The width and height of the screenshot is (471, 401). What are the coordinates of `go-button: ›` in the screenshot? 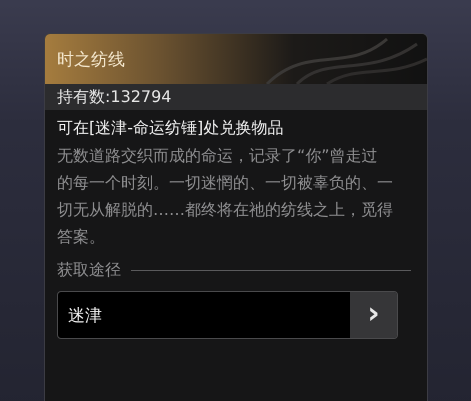 It's located at (373, 315).